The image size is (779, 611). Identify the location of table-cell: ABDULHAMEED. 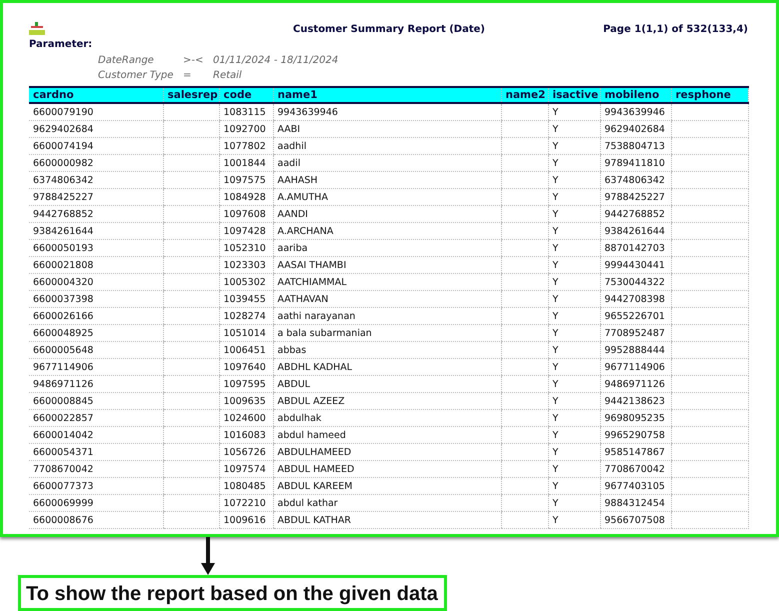
(387, 452).